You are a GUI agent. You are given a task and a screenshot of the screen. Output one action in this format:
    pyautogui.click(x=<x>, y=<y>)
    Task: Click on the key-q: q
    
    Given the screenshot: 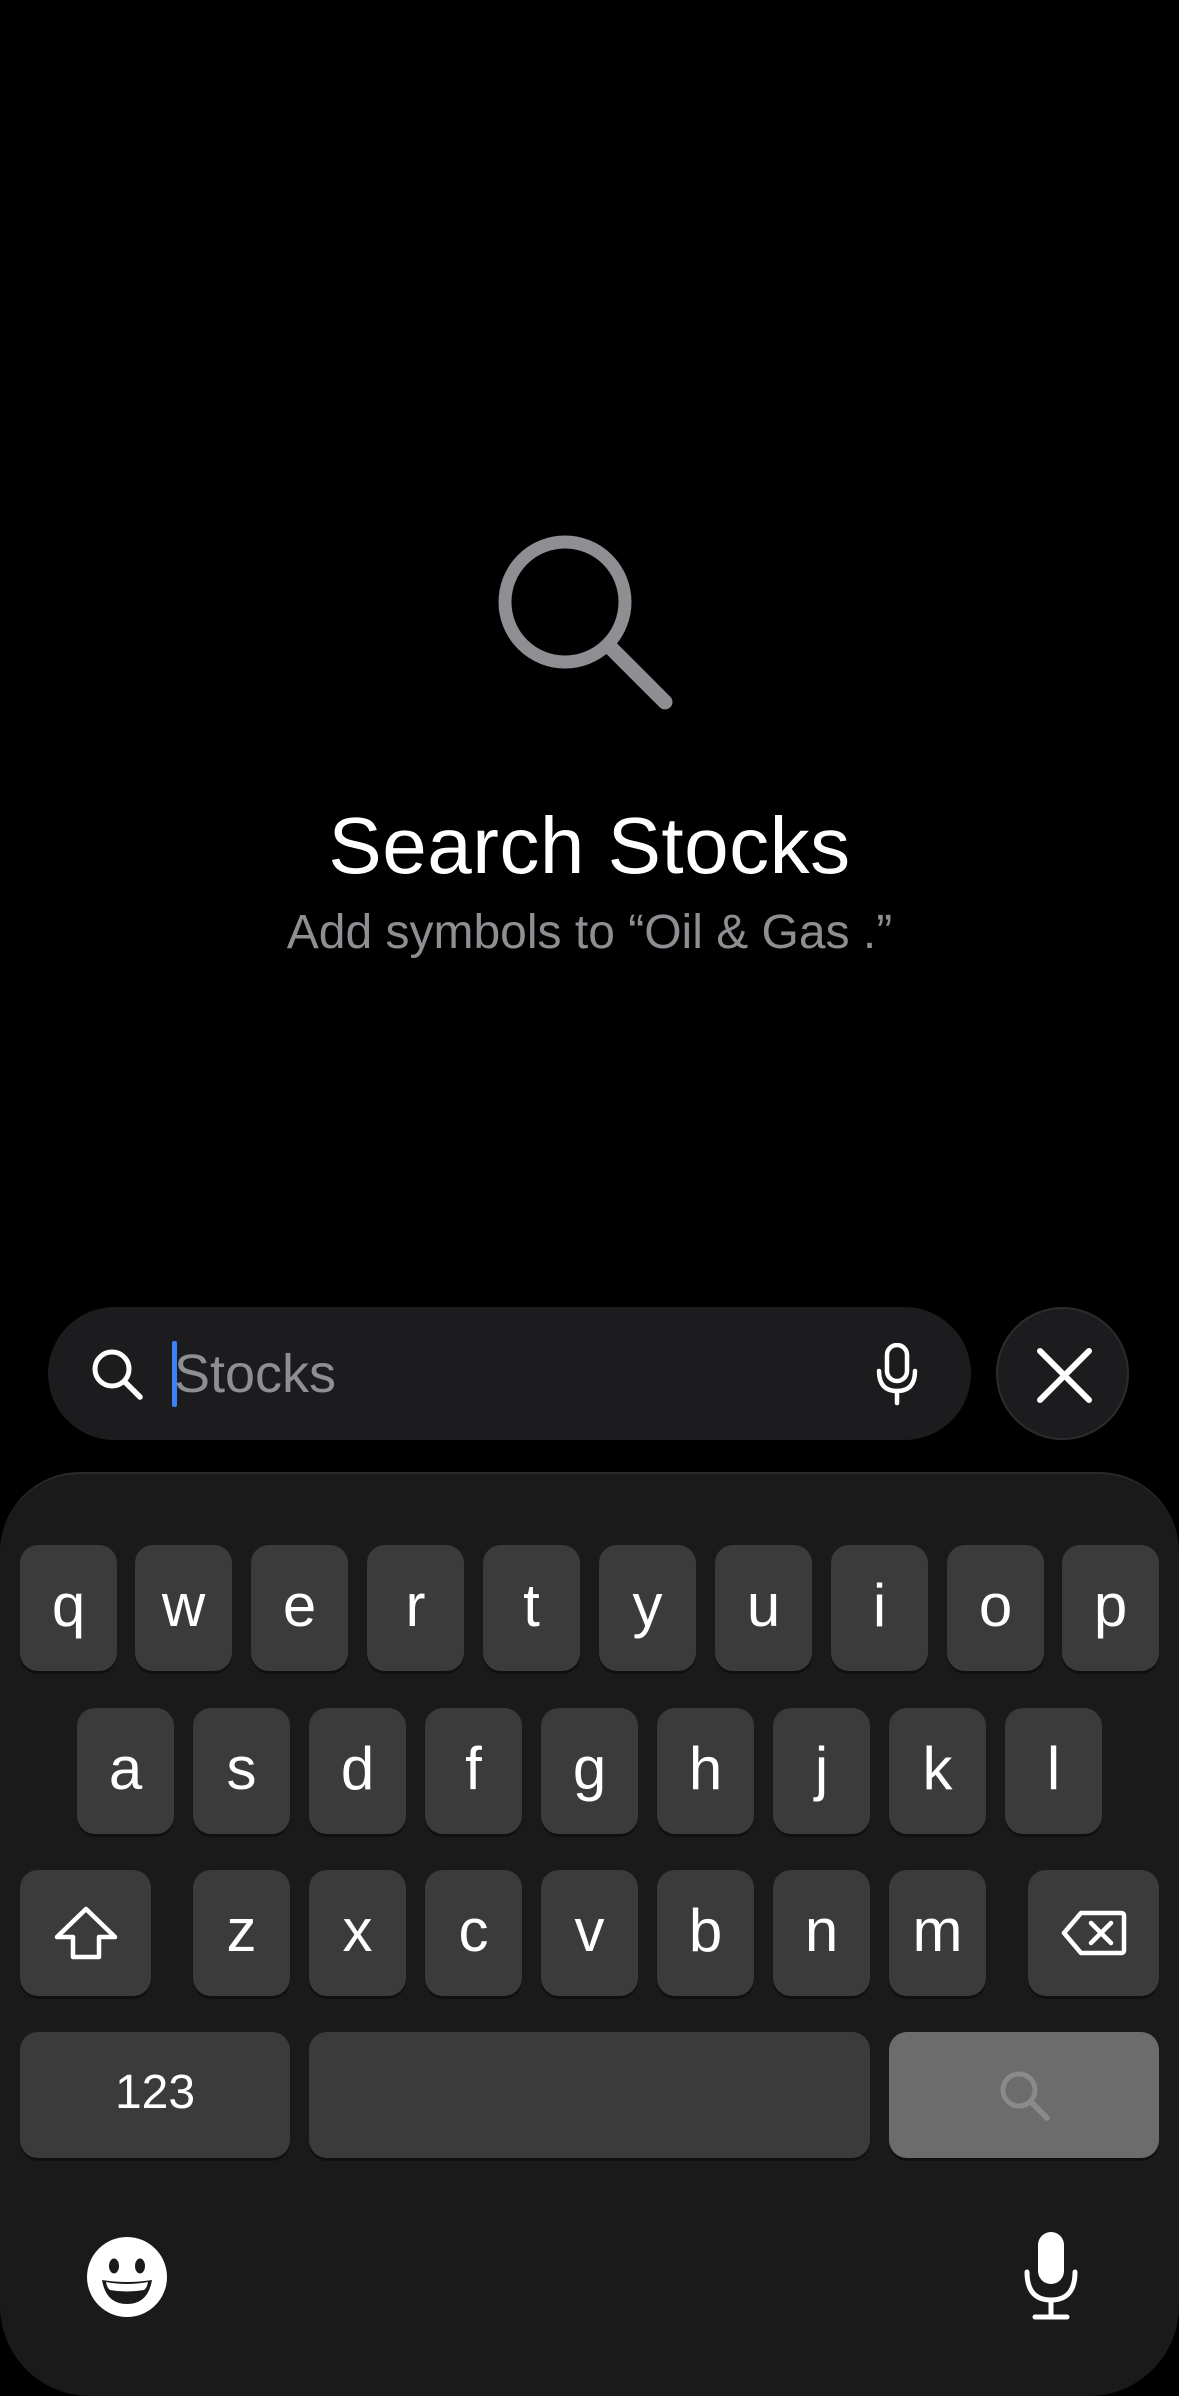 What is the action you would take?
    pyautogui.click(x=68, y=1608)
    